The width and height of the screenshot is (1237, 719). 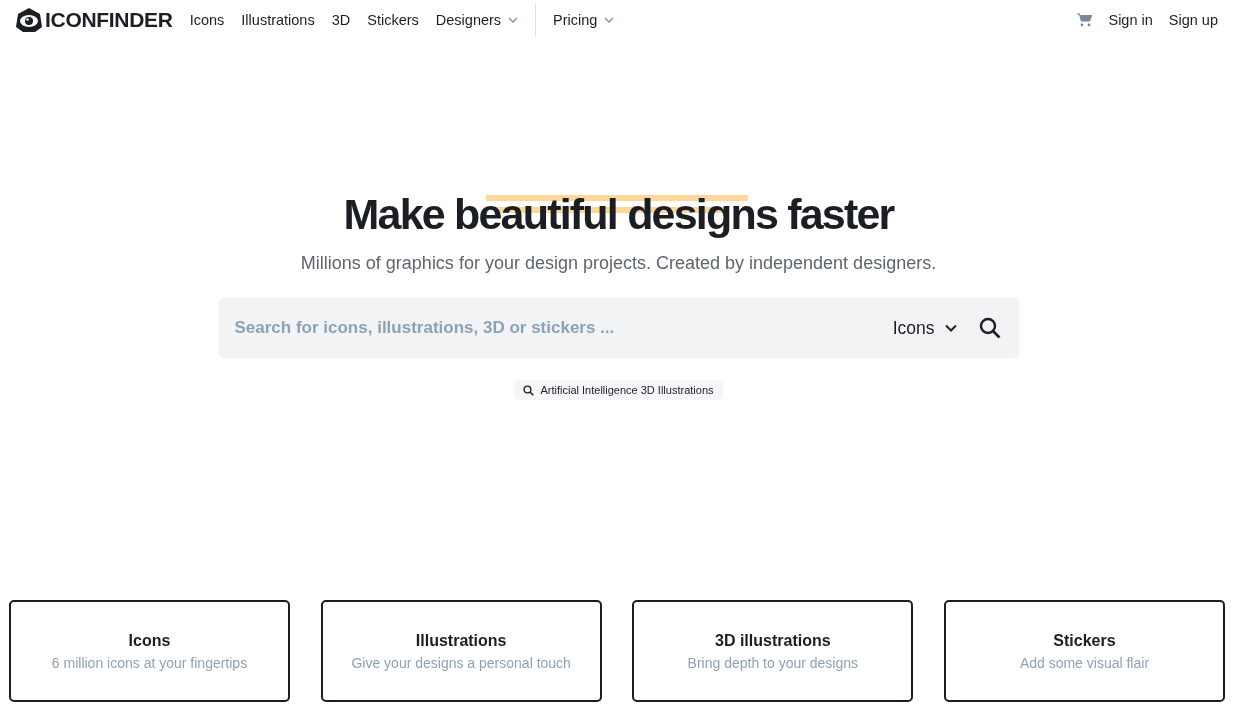 I want to click on category-card: Icons 6 million icons at your fingertips, so click(x=149, y=651).